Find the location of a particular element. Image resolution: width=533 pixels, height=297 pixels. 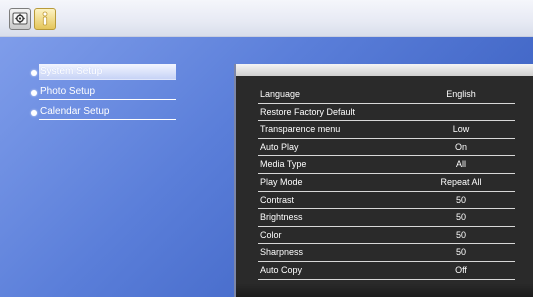

setting-name: Media Type is located at coordinates (283, 164).